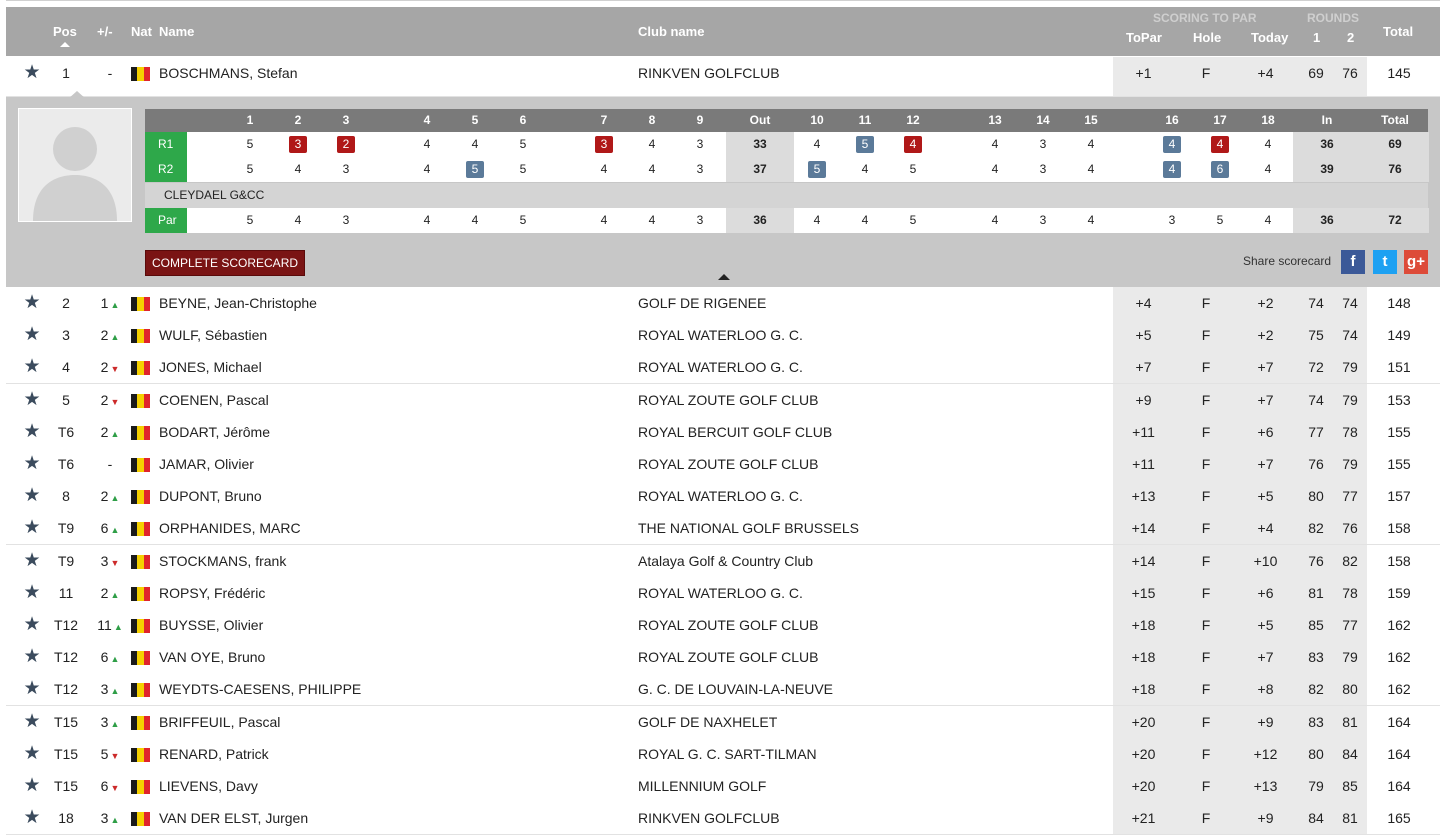 This screenshot has width=1449, height=836. Describe the element at coordinates (212, 657) in the screenshot. I see `player-name: VAN OYE, Bruno` at that location.